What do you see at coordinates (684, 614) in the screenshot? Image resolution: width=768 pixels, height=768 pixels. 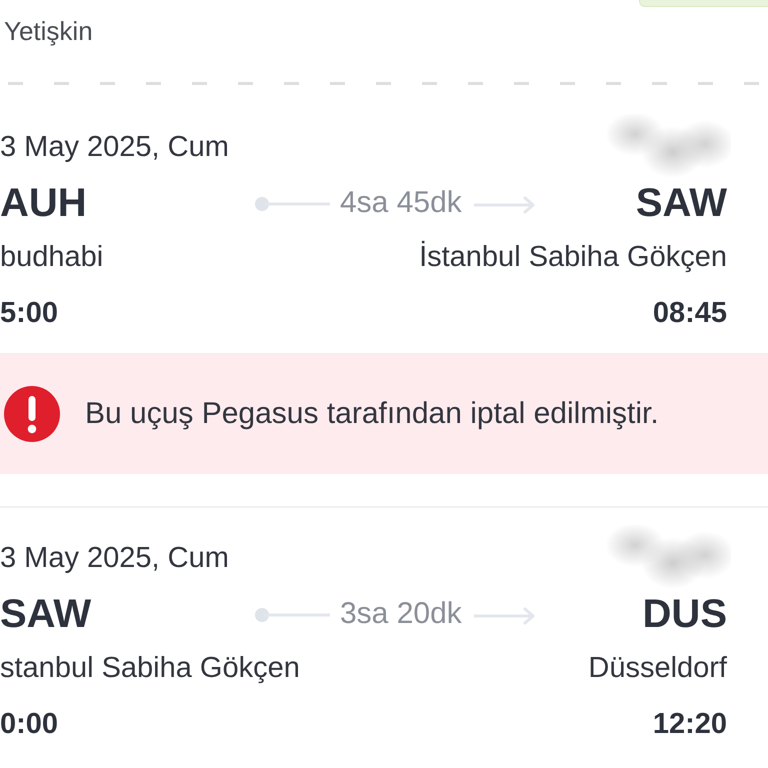 I see `airport-code: DUS` at bounding box center [684, 614].